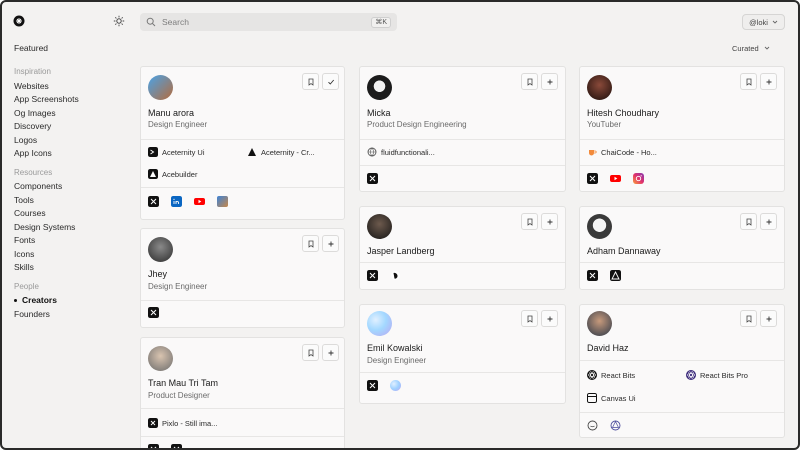 This screenshot has width=800, height=450. I want to click on creator-name: Micka, so click(379, 113).